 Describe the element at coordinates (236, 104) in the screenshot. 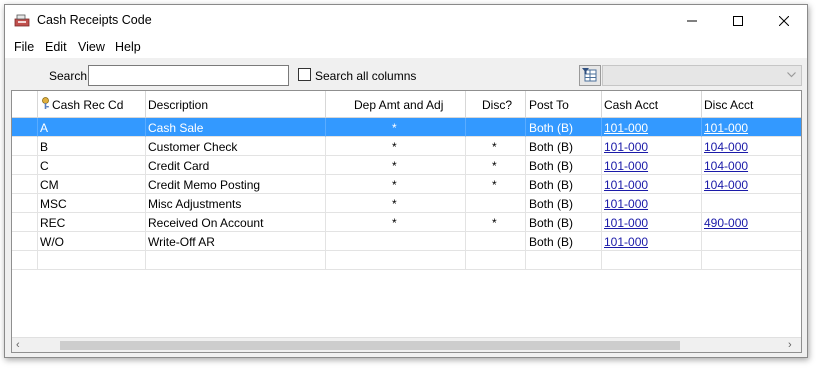

I see `column-header-description: Description` at that location.